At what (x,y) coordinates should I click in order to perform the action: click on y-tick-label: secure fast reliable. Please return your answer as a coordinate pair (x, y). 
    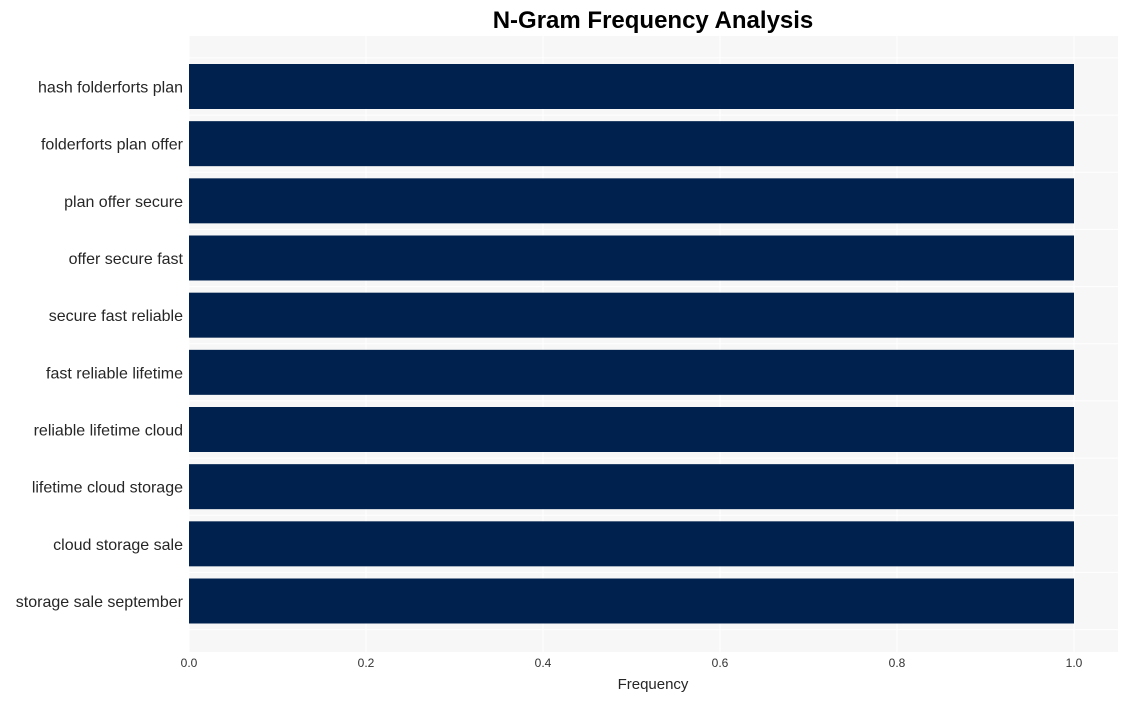
    Looking at the image, I should click on (116, 316).